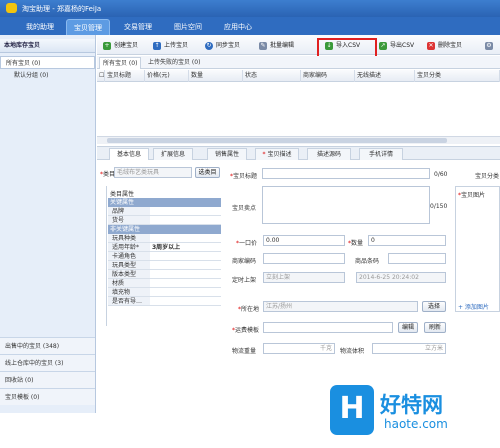 This screenshot has height=448, width=500. I want to click on sync-icon: ↻, so click(209, 46).